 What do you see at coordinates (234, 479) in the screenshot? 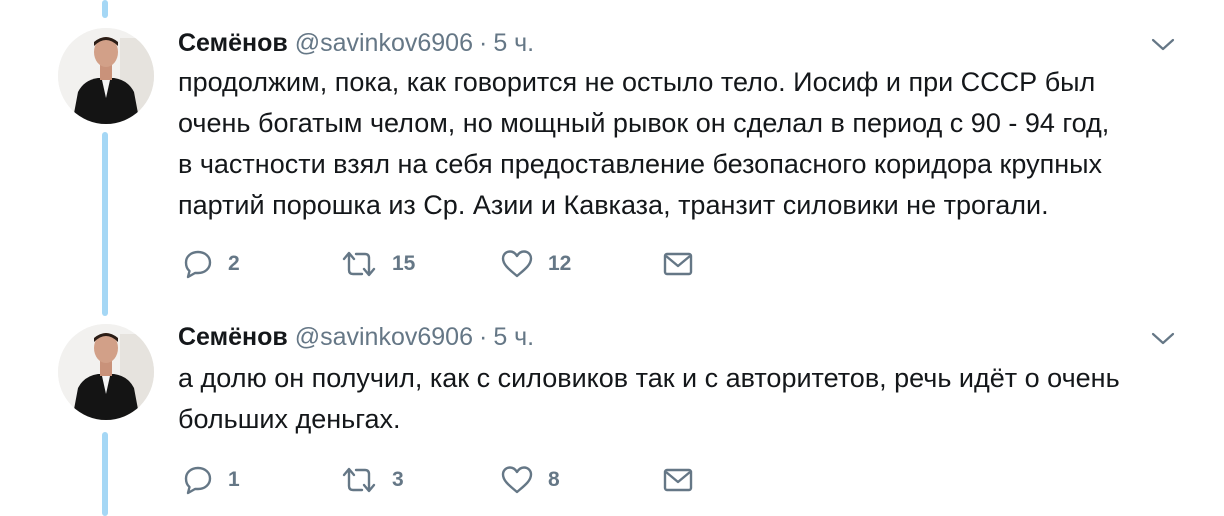
I see `reply-count: 1` at bounding box center [234, 479].